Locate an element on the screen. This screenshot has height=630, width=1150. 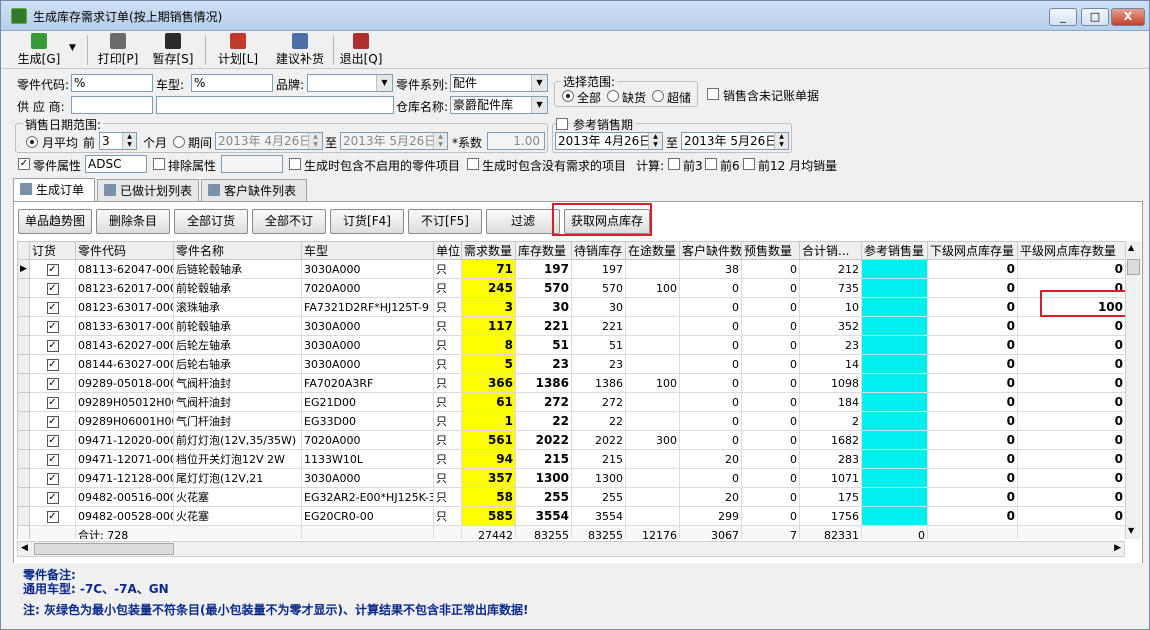
column-header: 库存数量 is located at coordinates (543, 250).